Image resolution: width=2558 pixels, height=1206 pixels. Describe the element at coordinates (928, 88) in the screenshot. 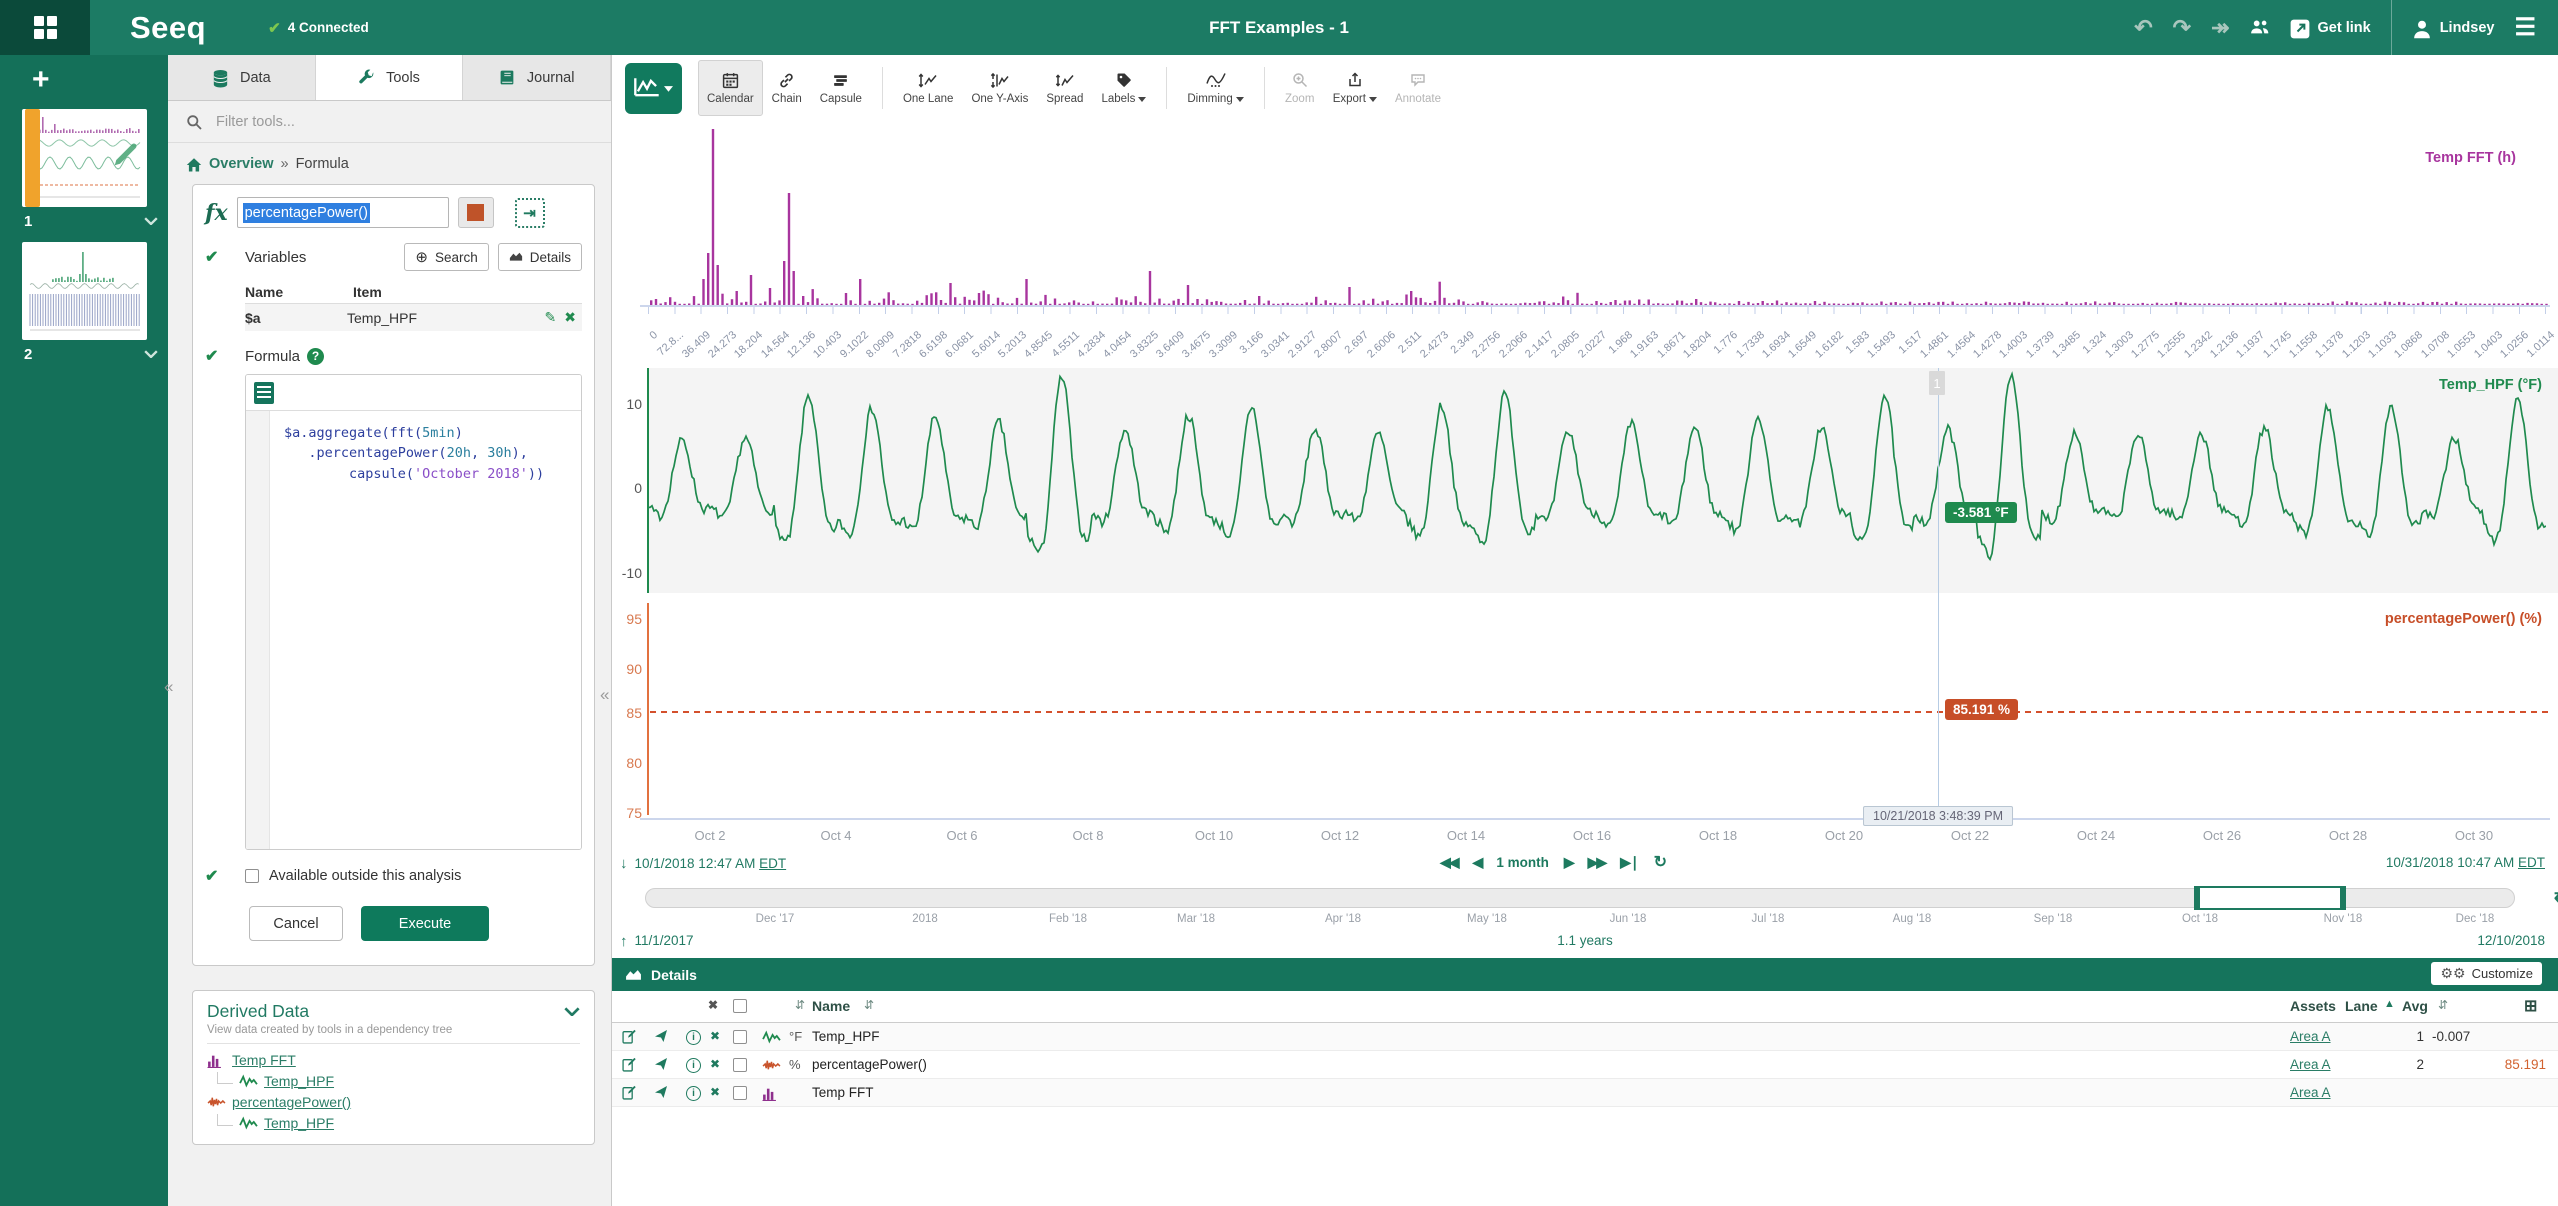

I see `toolbar-button-one-lane: One Lane` at that location.